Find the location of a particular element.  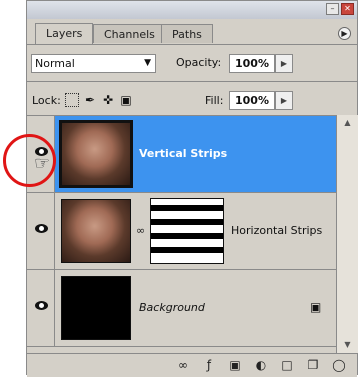

opacity-slider-button: ▶ is located at coordinates (284, 63).